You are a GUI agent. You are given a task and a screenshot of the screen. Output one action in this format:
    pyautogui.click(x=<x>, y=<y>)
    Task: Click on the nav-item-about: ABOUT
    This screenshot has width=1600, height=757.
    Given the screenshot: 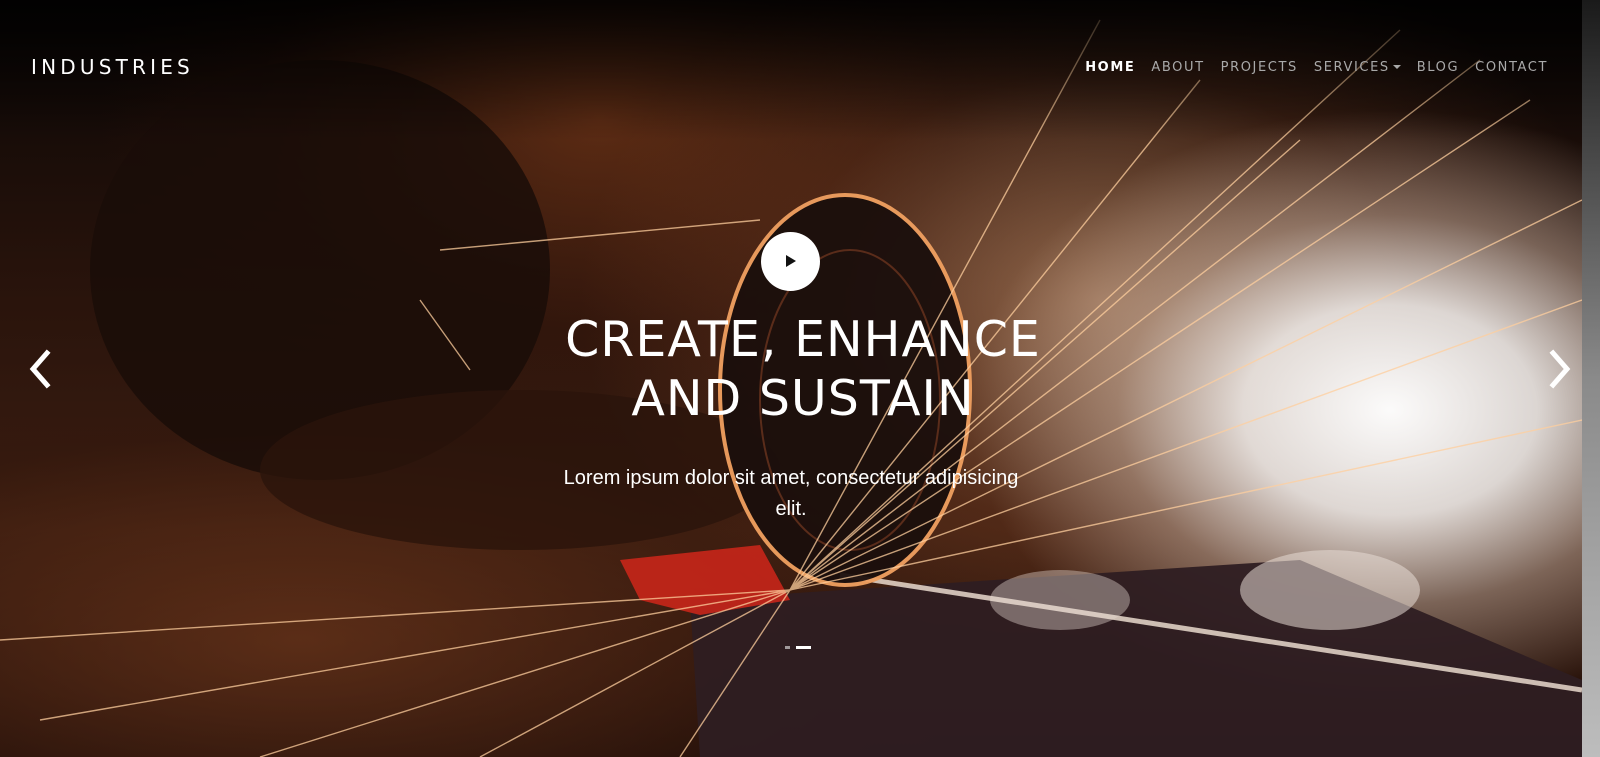 What is the action you would take?
    pyautogui.click(x=1177, y=67)
    